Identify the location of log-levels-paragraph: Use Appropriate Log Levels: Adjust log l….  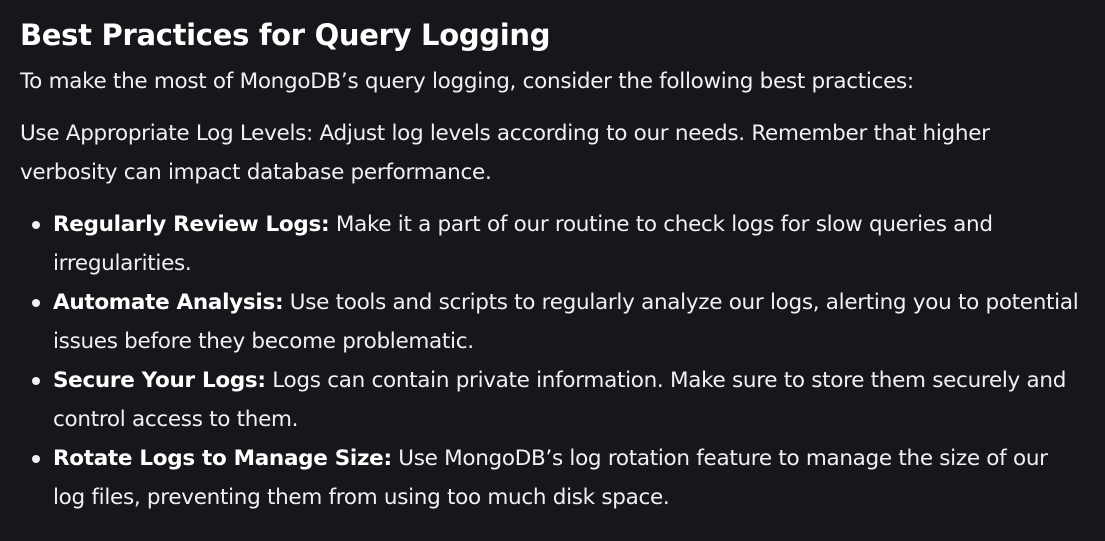
(505, 153).